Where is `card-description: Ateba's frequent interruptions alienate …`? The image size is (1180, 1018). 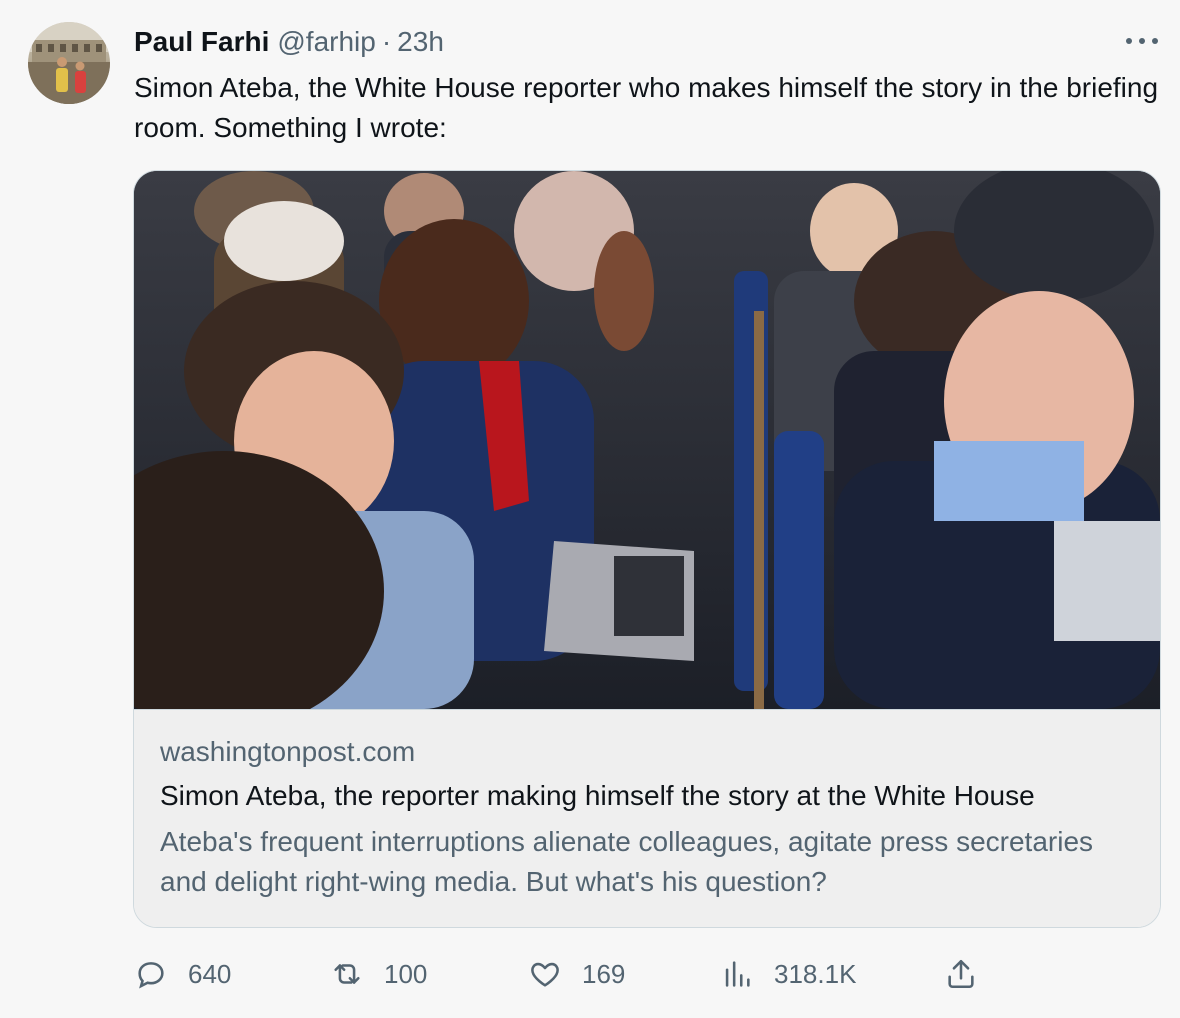
card-description: Ateba's frequent interruptions alienate … is located at coordinates (627, 861).